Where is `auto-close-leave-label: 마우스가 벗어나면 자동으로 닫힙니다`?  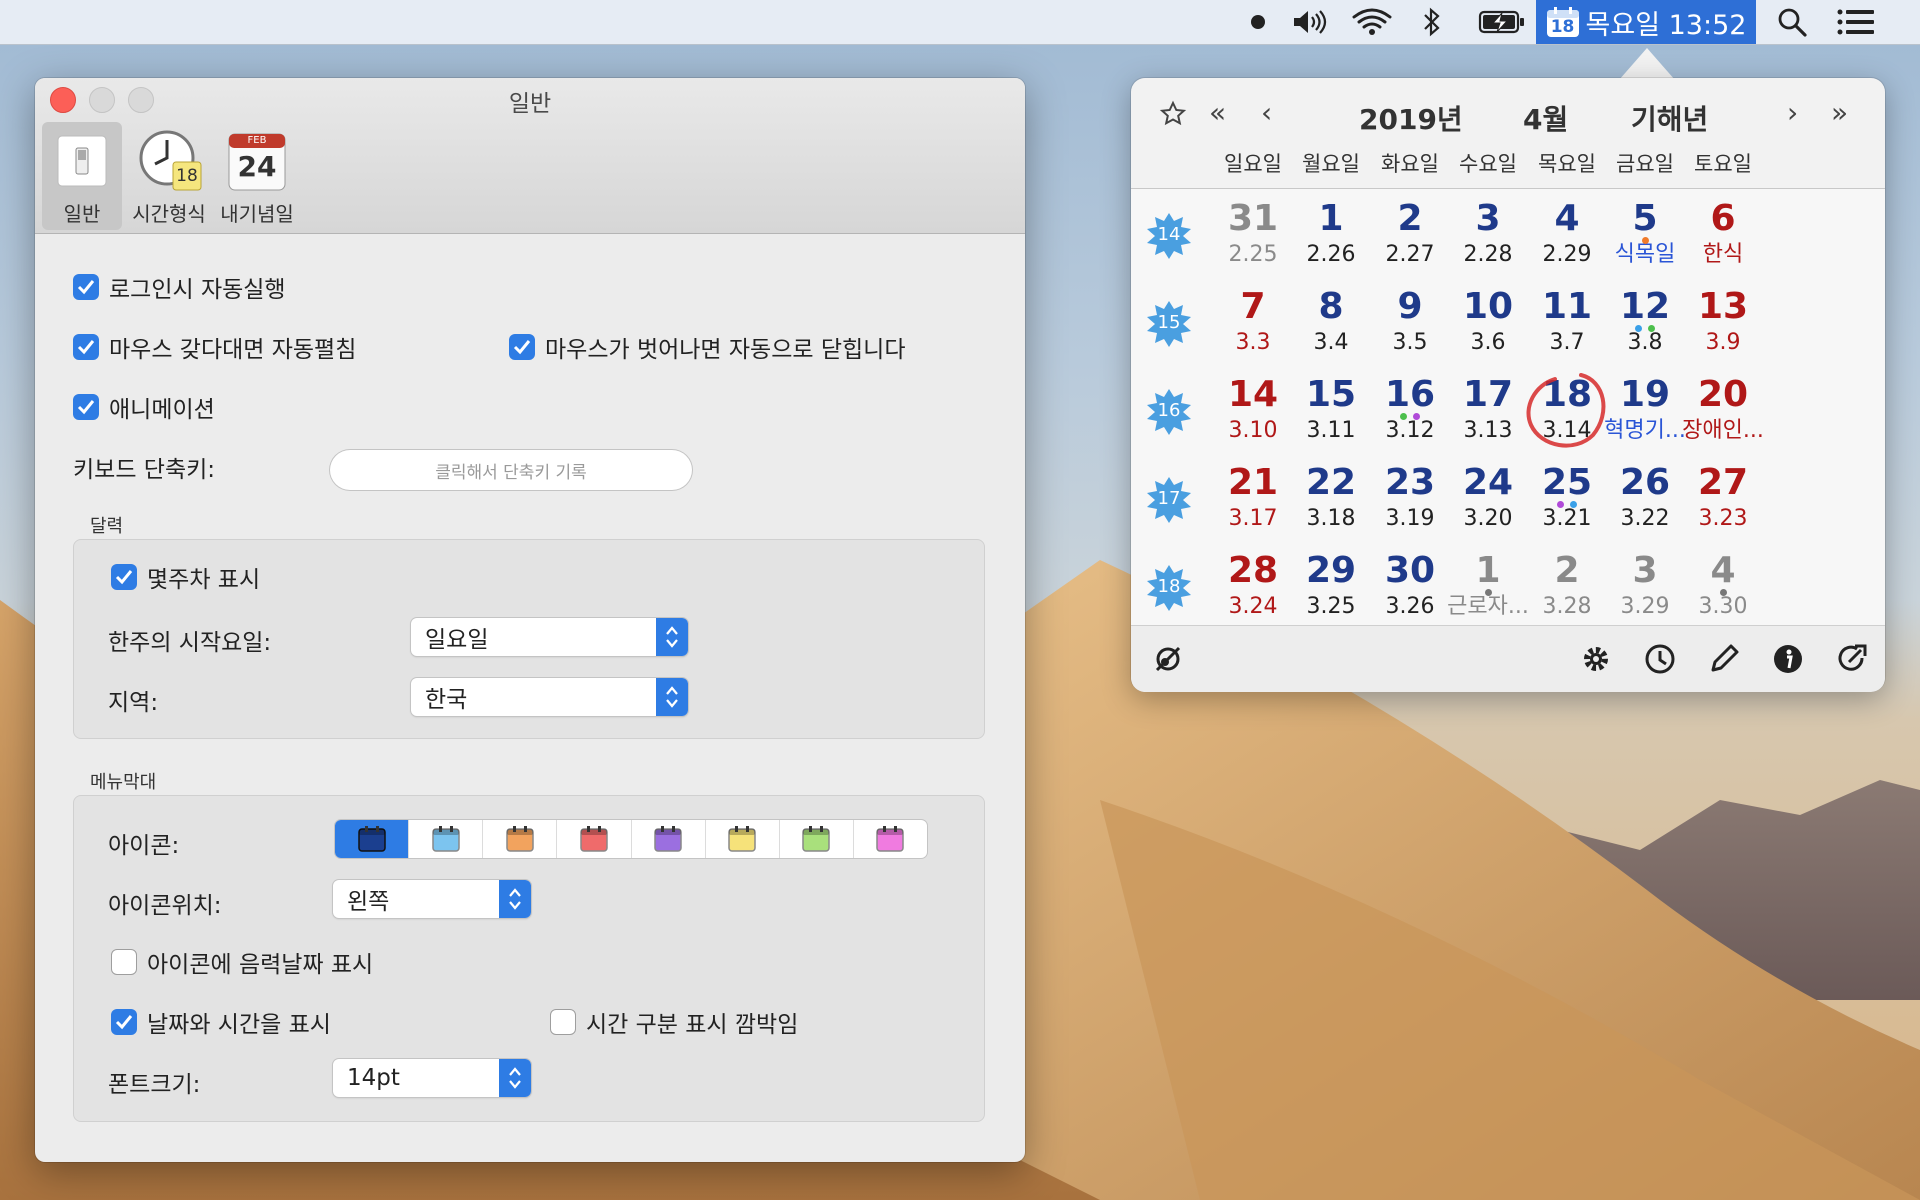
auto-close-leave-label: 마우스가 벗어나면 자동으로 닫힙니다 is located at coordinates (725, 350).